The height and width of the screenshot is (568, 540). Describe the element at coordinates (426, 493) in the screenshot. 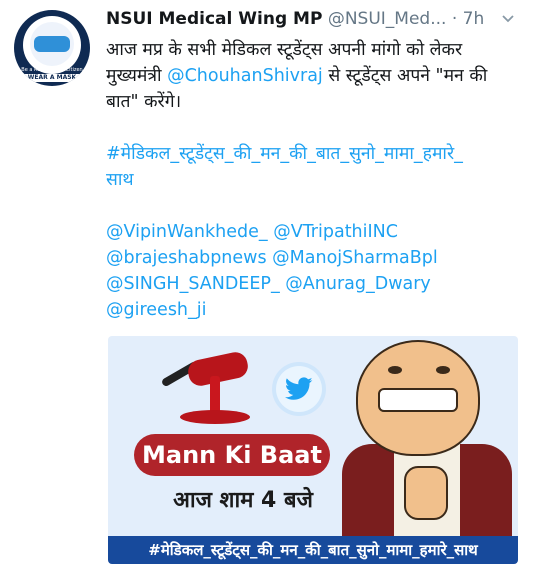

I see `cartoon-folded-hands` at that location.